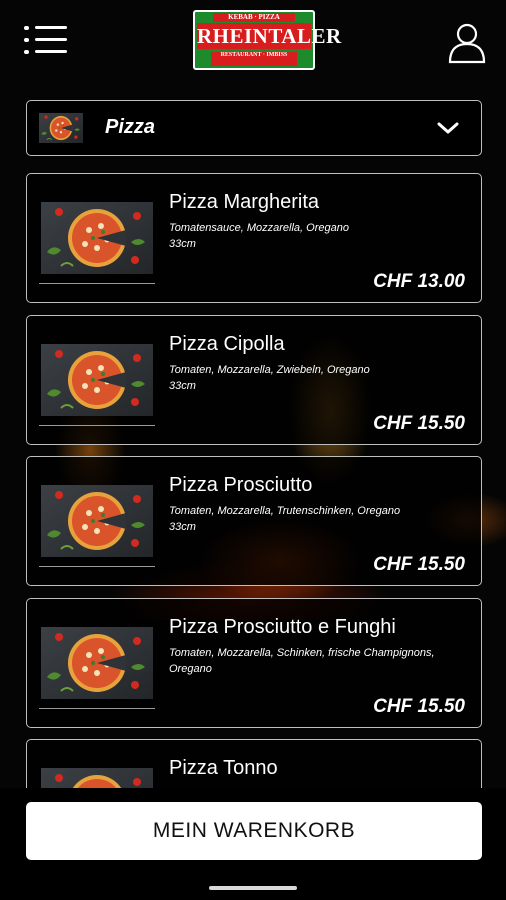  What do you see at coordinates (227, 344) in the screenshot?
I see `product-name: Pizza Cipolla` at bounding box center [227, 344].